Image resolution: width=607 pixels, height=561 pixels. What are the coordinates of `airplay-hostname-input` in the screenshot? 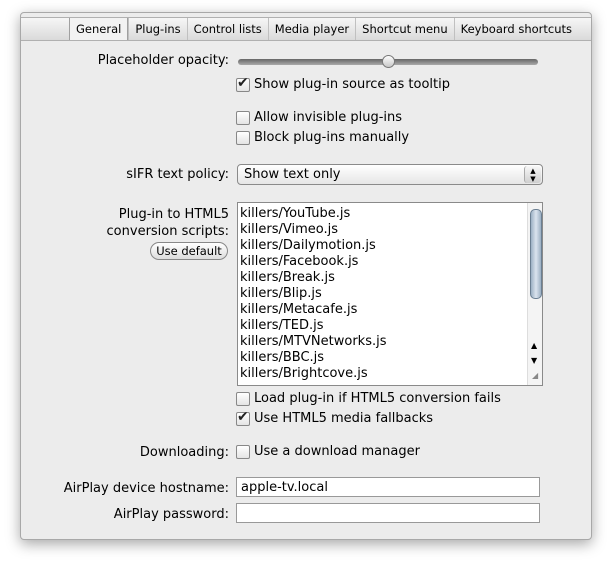 It's located at (388, 487).